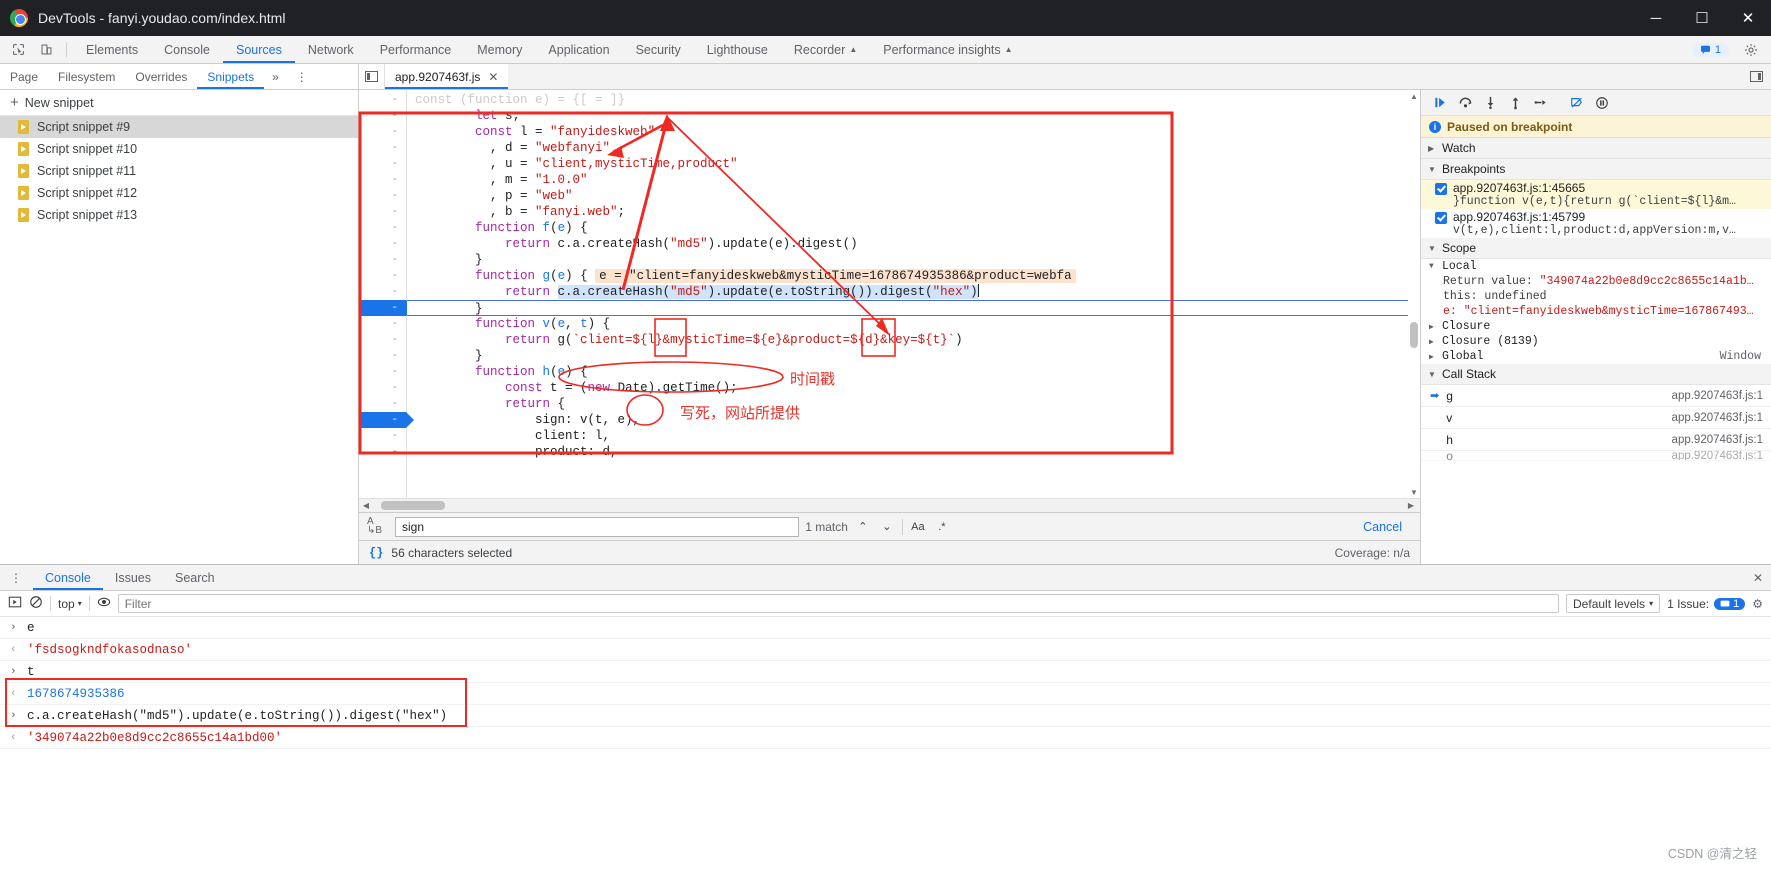  What do you see at coordinates (46, 49) in the screenshot?
I see `device-toolbar-icon` at bounding box center [46, 49].